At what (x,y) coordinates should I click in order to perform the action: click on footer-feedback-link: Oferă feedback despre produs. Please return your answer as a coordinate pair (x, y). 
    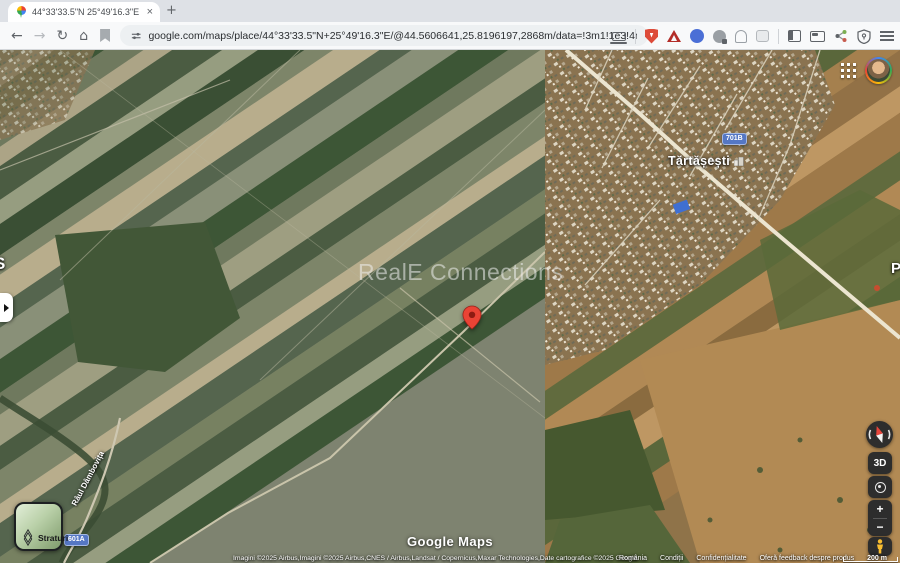
    Looking at the image, I should click on (807, 558).